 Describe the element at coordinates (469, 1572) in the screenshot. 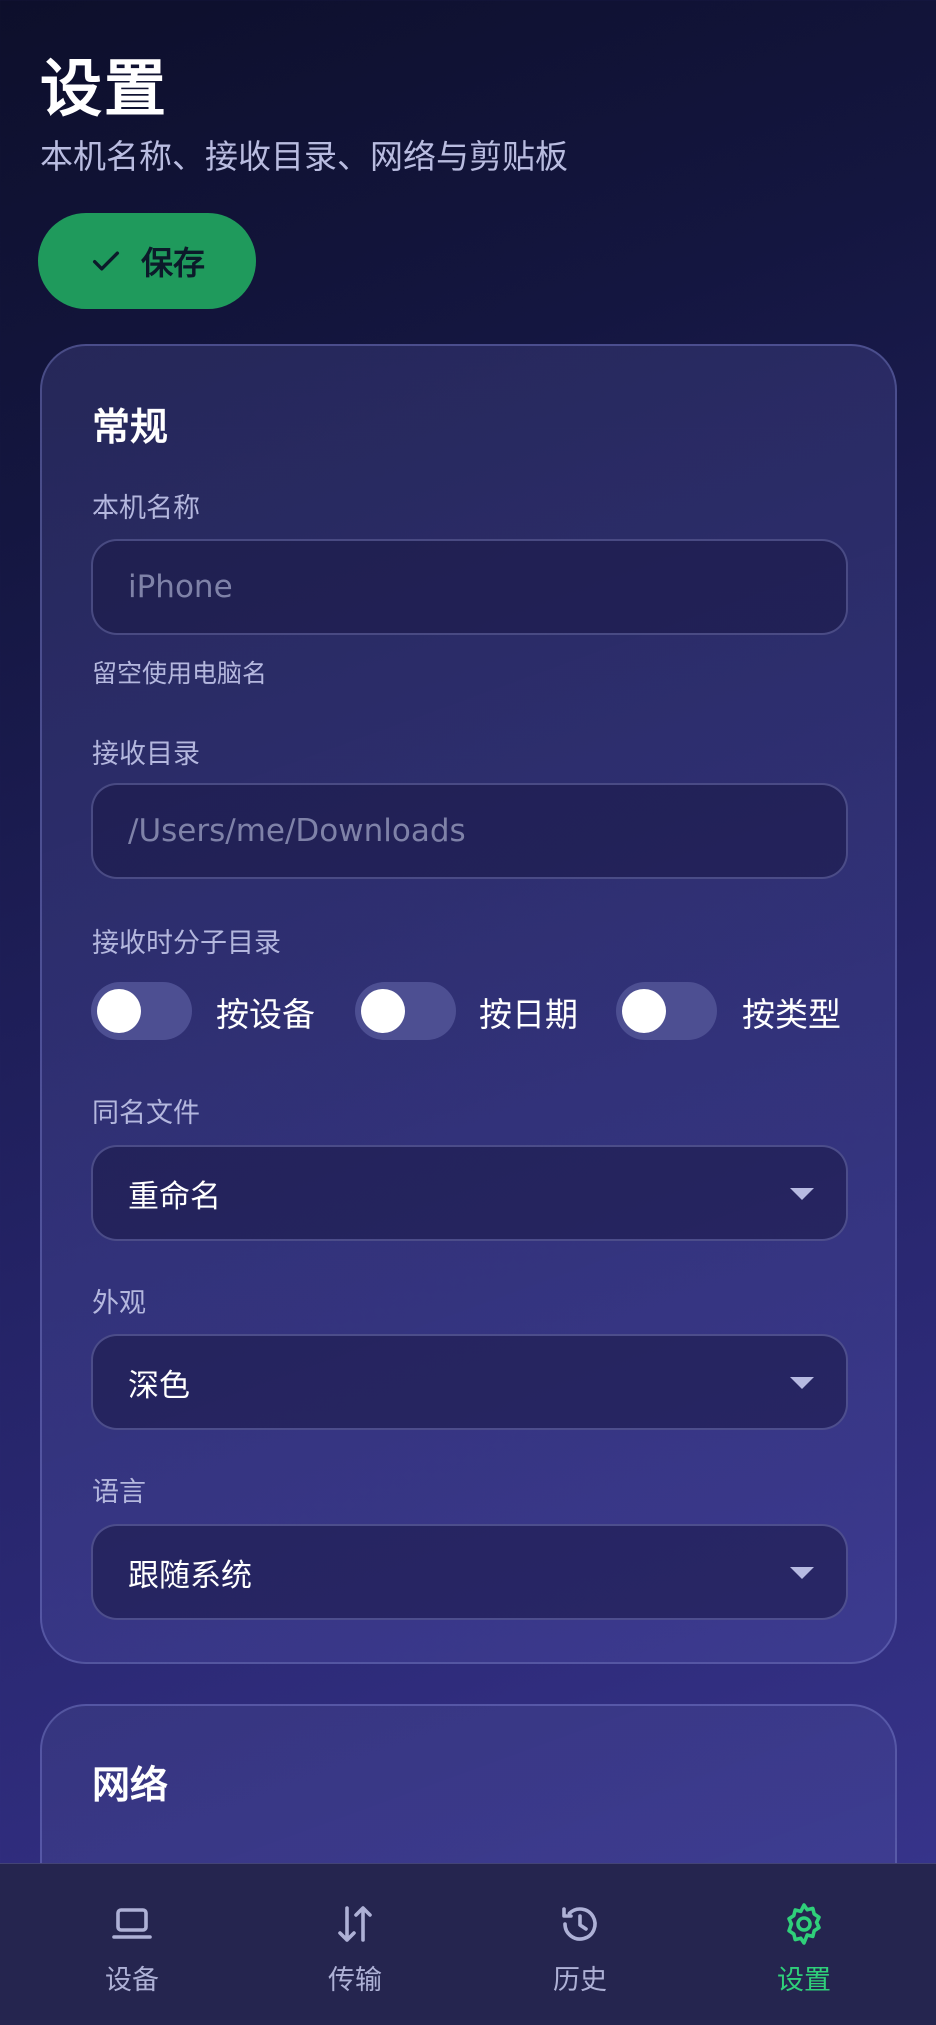

I see `language-select: 跟随系统` at that location.